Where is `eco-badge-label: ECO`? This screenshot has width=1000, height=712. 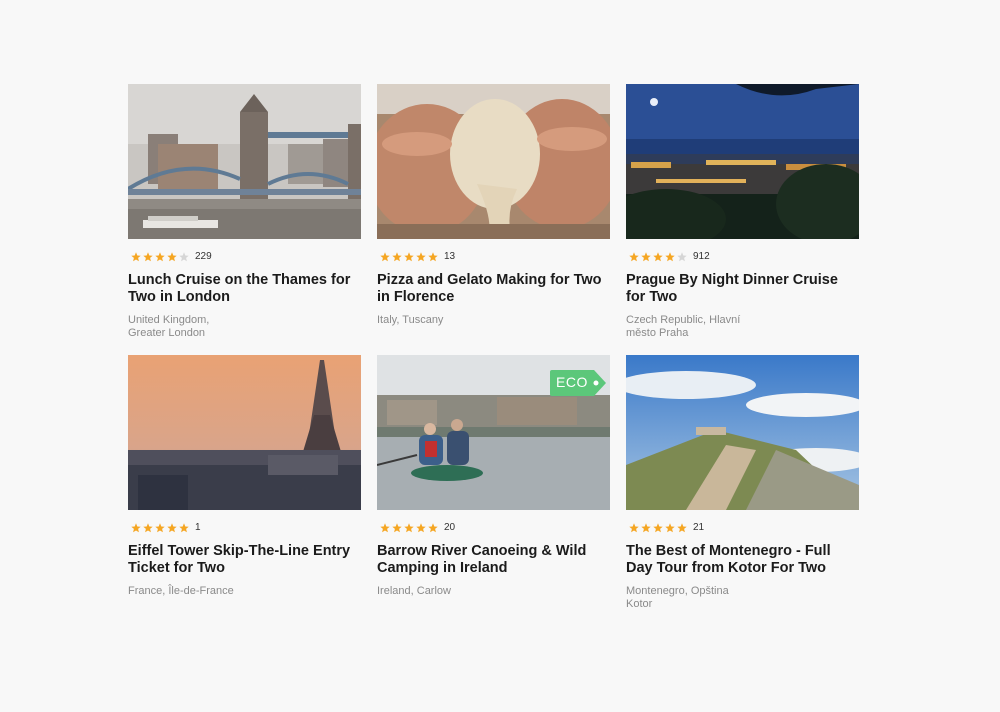 eco-badge-label: ECO is located at coordinates (572, 382).